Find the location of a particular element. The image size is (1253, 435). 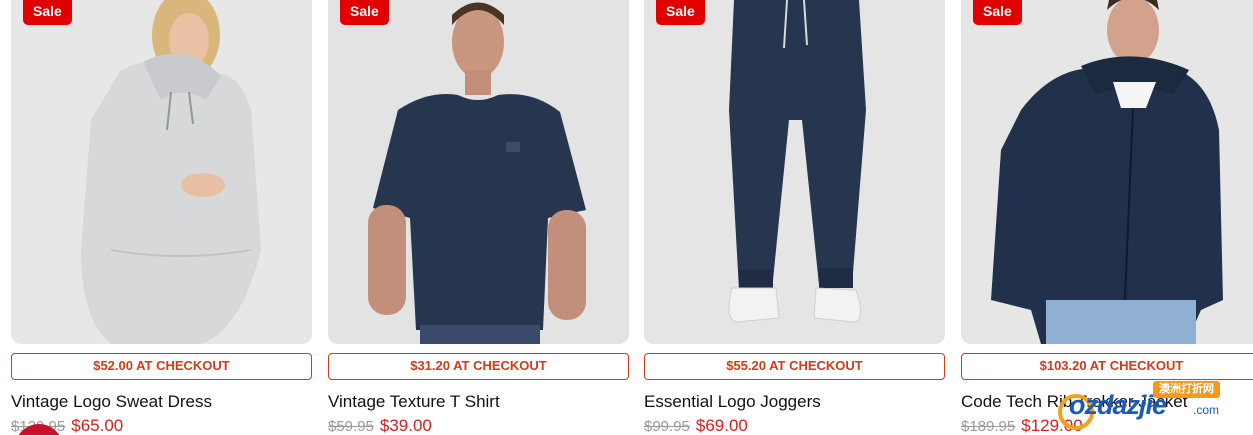

price-row: $99.95 $69.00 is located at coordinates (696, 425).